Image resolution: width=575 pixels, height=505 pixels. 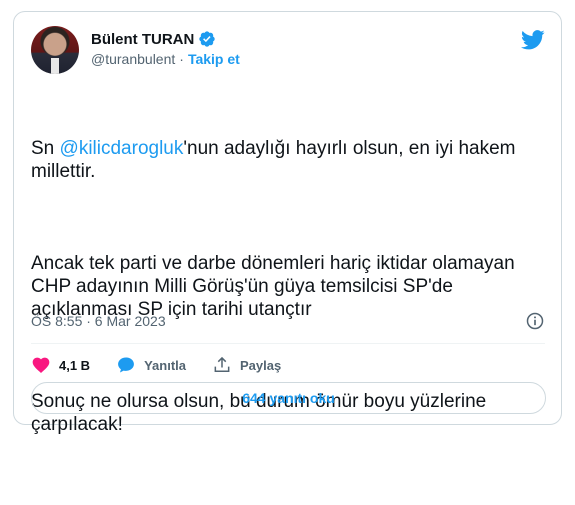 What do you see at coordinates (261, 365) in the screenshot?
I see `share-label: Paylaş` at bounding box center [261, 365].